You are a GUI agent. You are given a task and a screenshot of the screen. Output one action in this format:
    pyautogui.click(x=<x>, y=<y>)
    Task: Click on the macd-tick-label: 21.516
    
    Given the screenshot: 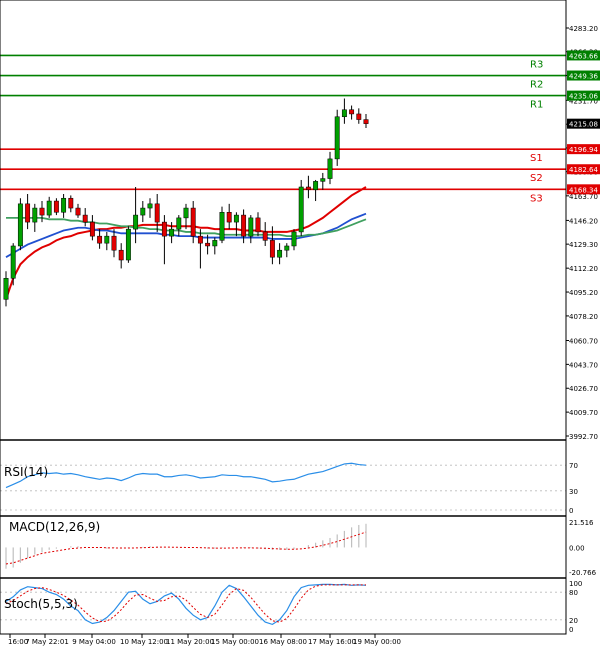 What is the action you would take?
    pyautogui.click(x=581, y=523)
    